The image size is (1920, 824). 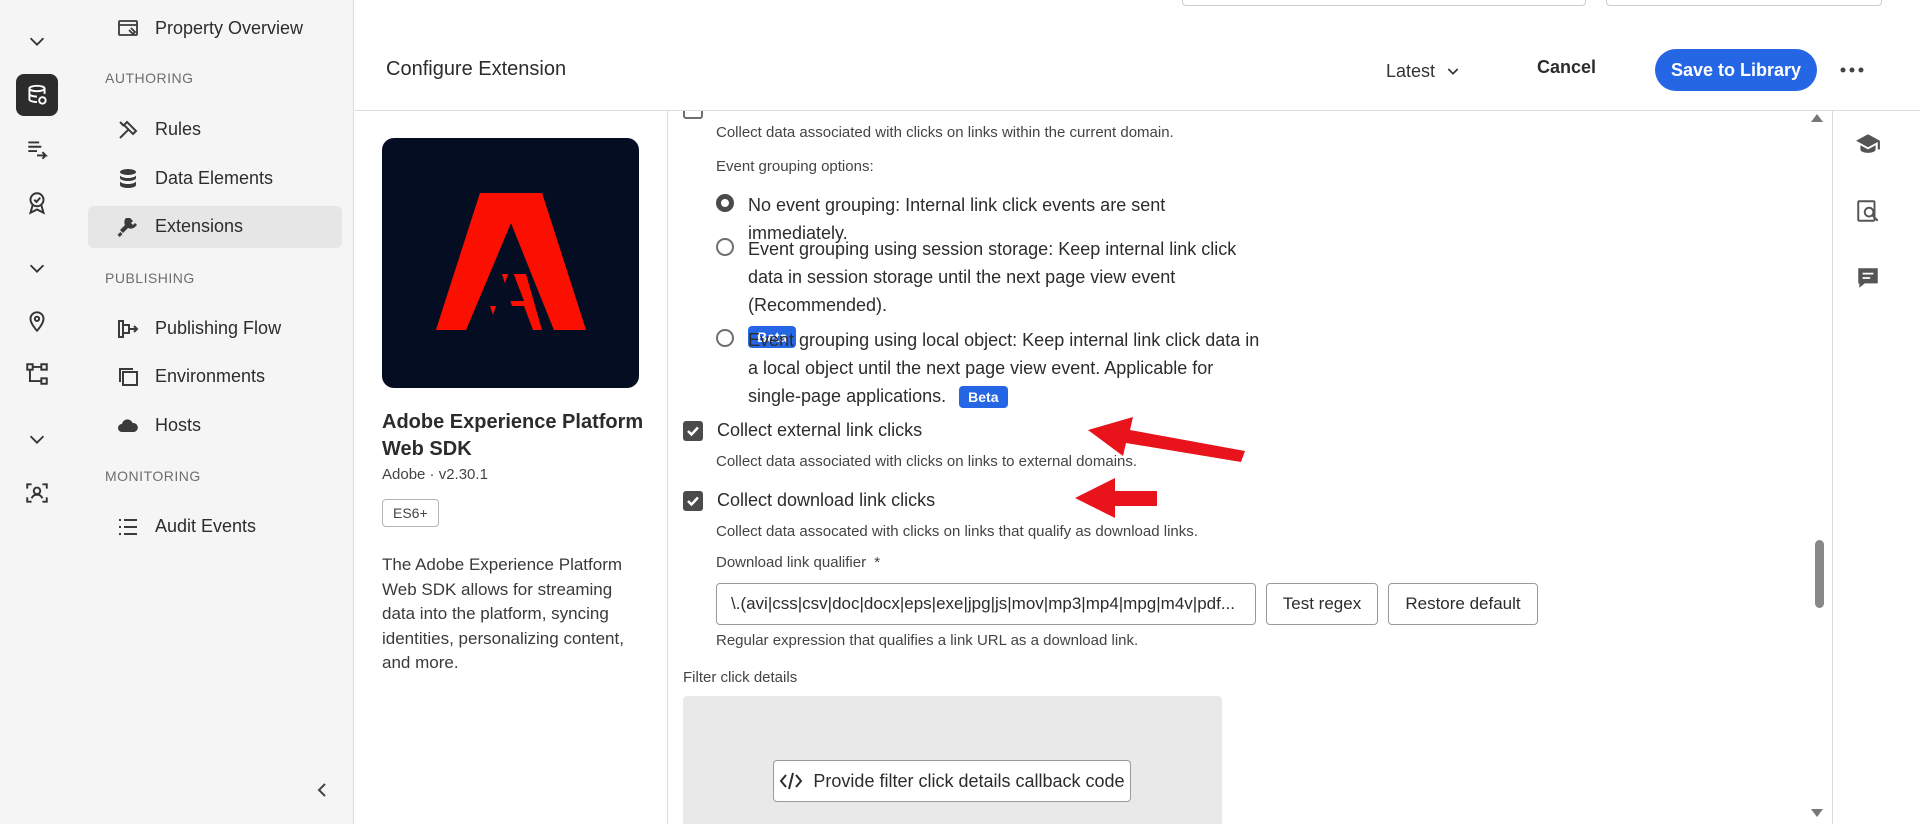 What do you see at coordinates (218, 328) in the screenshot?
I see `nav-label: Publishing Flow` at bounding box center [218, 328].